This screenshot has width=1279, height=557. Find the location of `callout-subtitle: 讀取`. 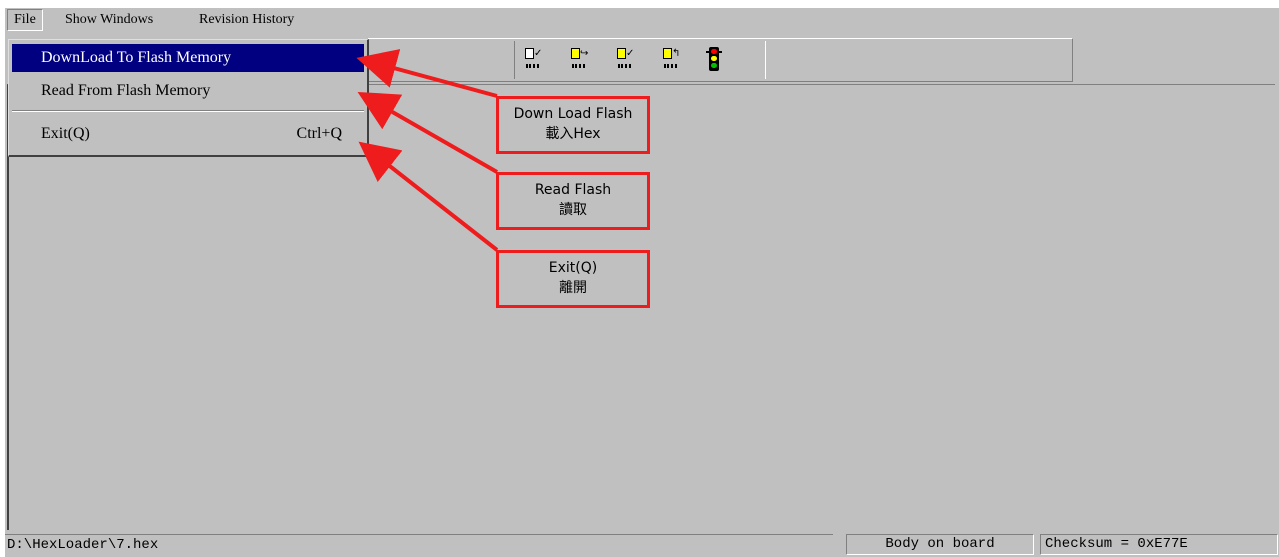

callout-subtitle: 讀取 is located at coordinates (573, 210).